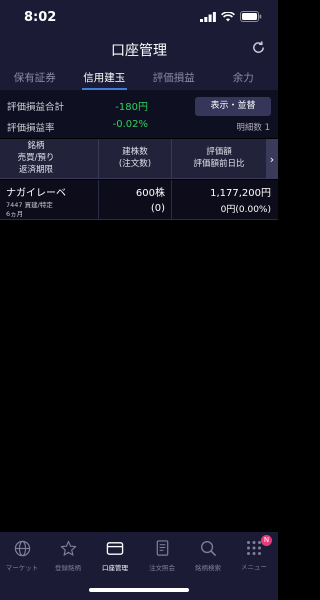  I want to click on tabbar-menu: N メニュー, so click(254, 553).